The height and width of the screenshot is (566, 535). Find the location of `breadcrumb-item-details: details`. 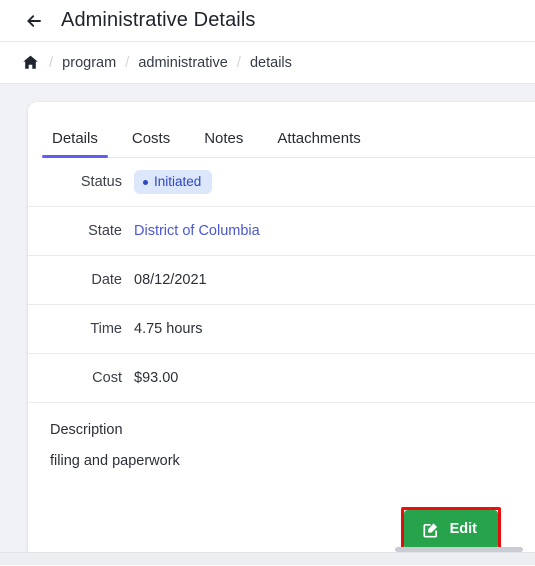

breadcrumb-item-details: details is located at coordinates (271, 63).